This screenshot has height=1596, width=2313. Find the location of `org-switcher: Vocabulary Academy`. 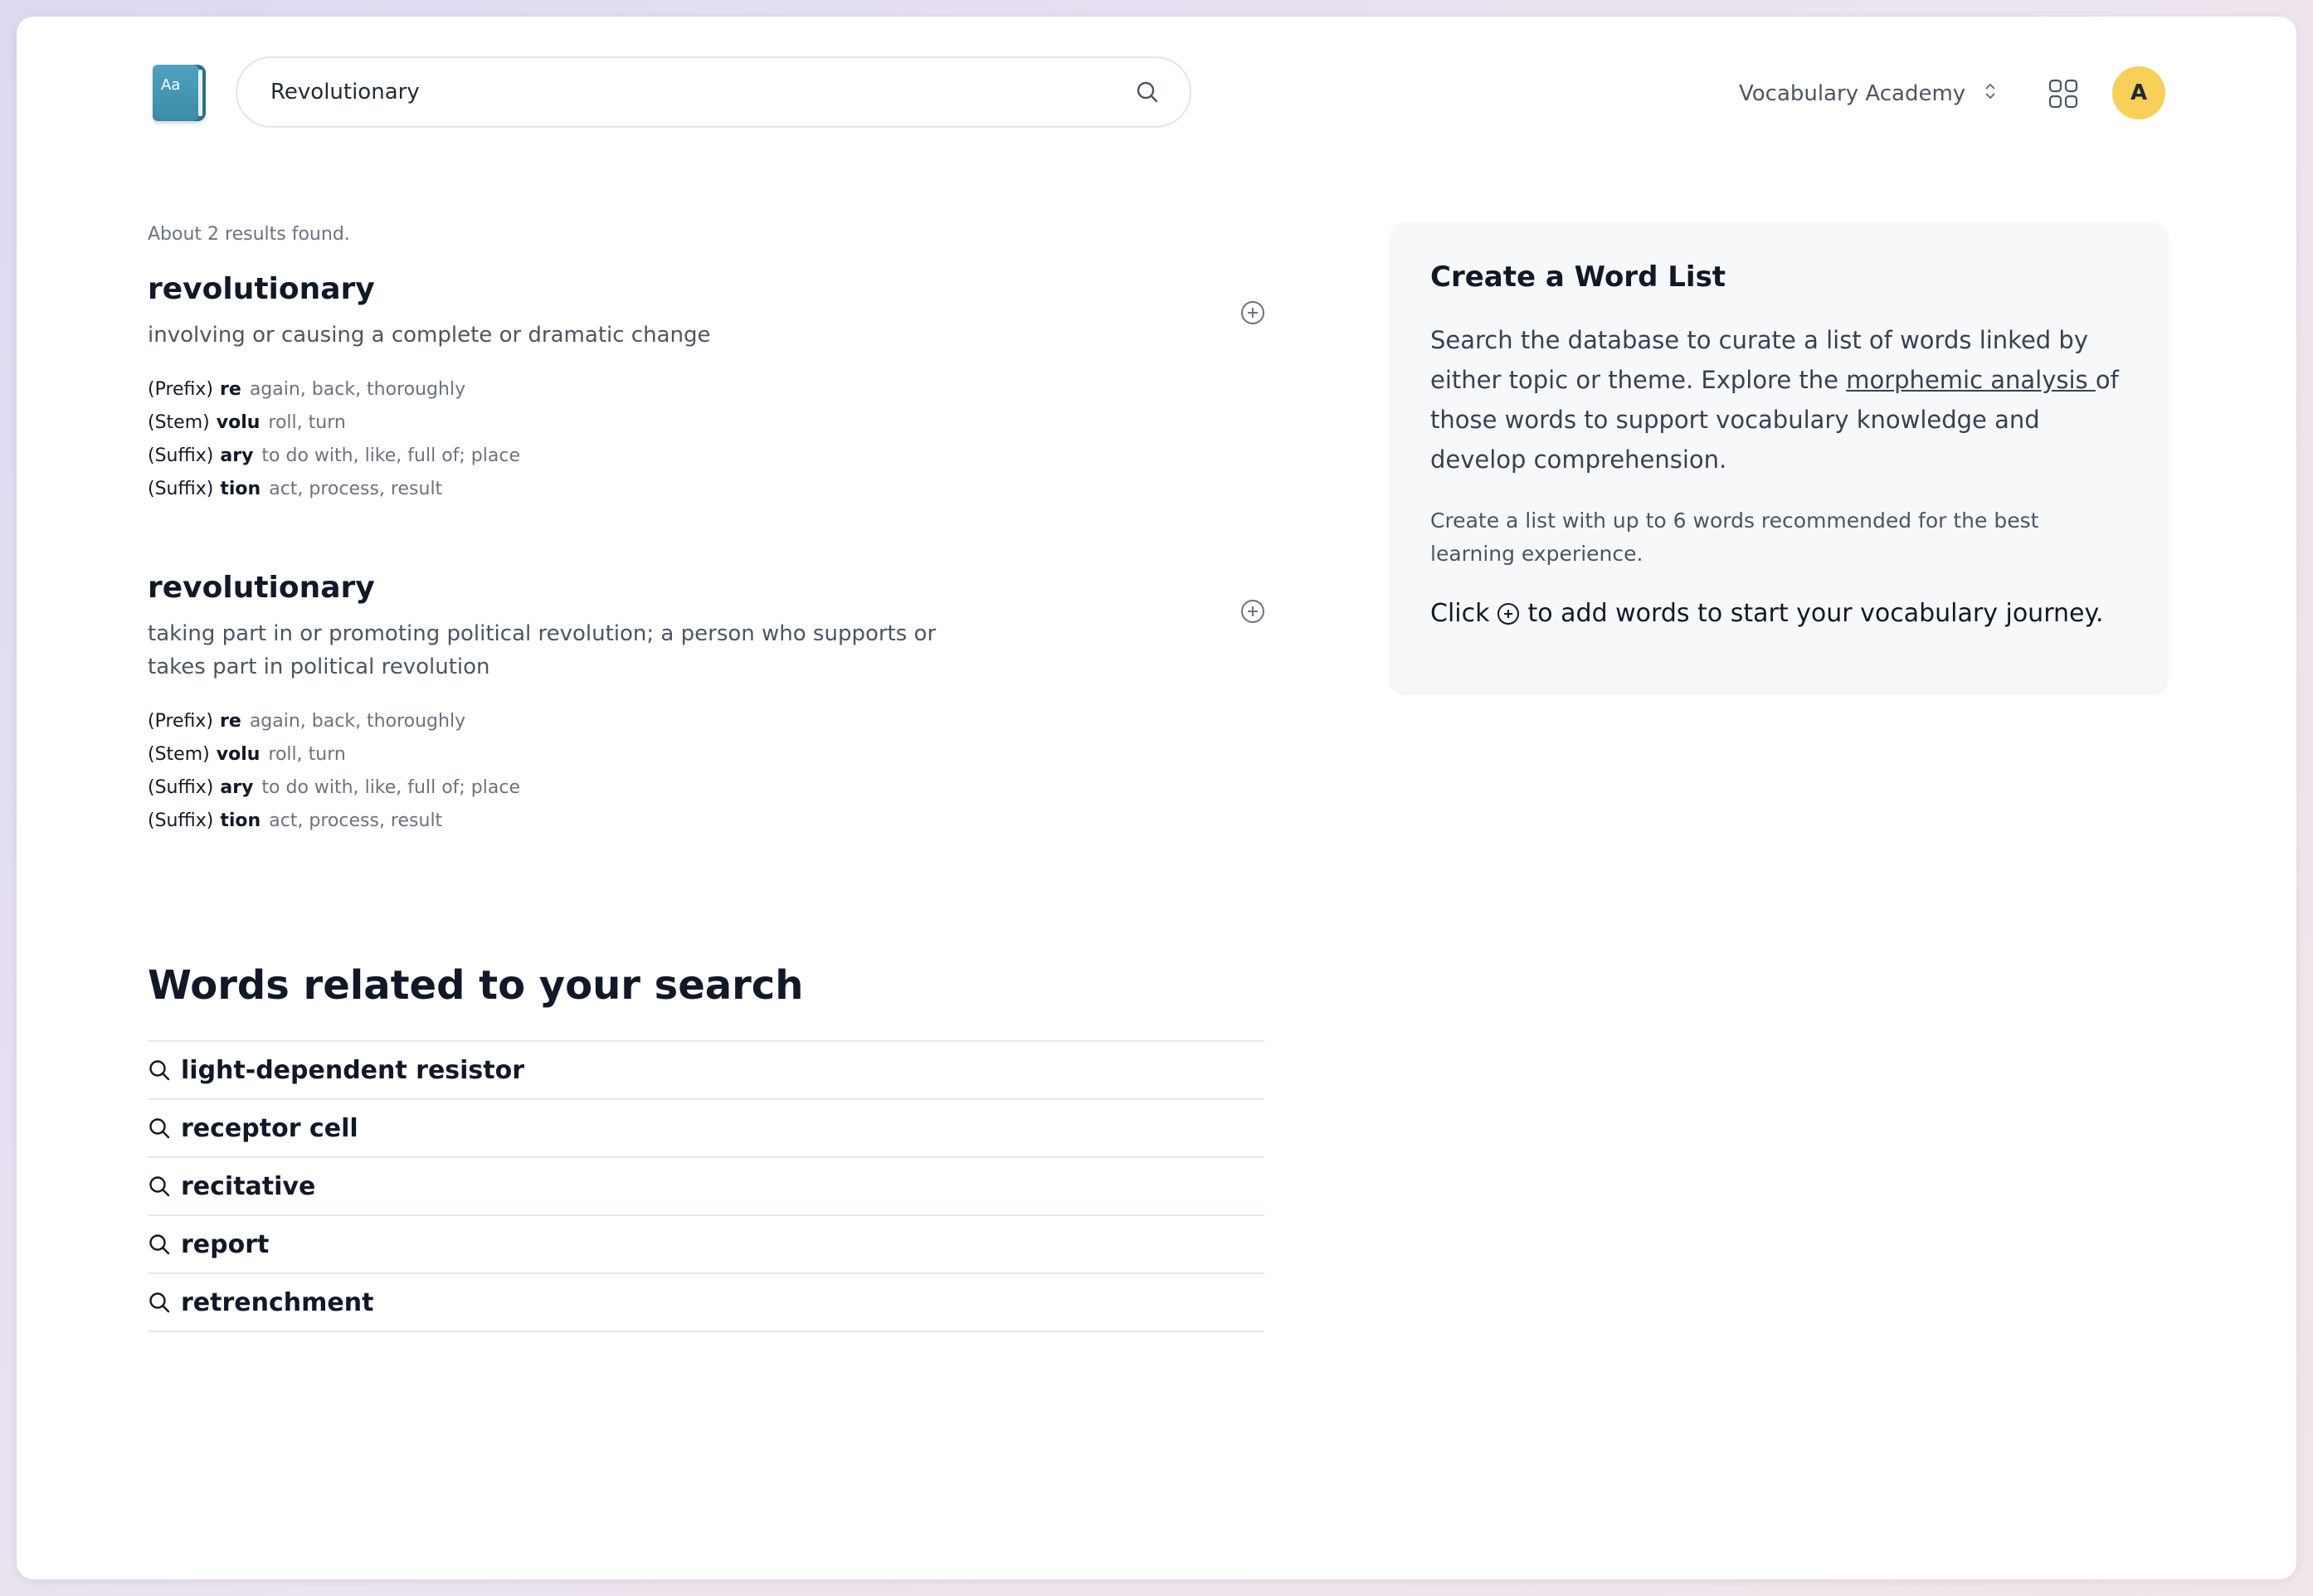

org-switcher: Vocabulary Academy is located at coordinates (1868, 94).